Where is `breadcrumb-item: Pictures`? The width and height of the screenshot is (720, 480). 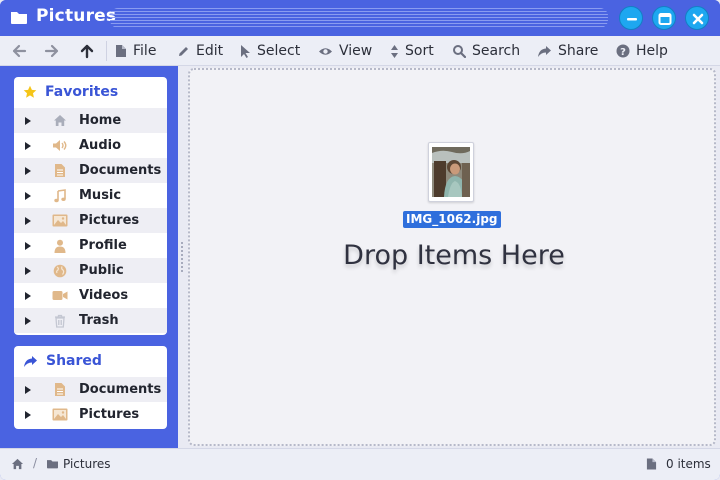
breadcrumb-item: Pictures is located at coordinates (87, 464).